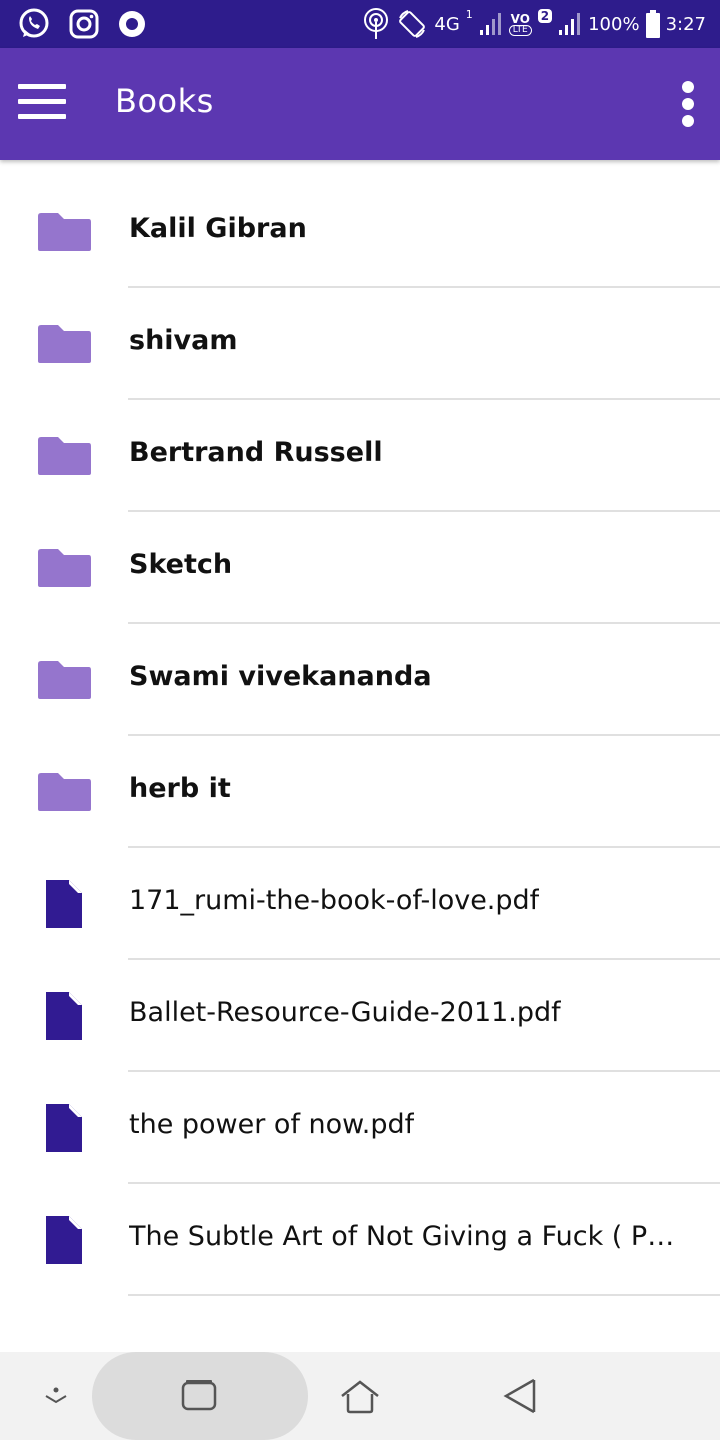 This screenshot has width=720, height=1440. I want to click on battery-icon, so click(652, 24).